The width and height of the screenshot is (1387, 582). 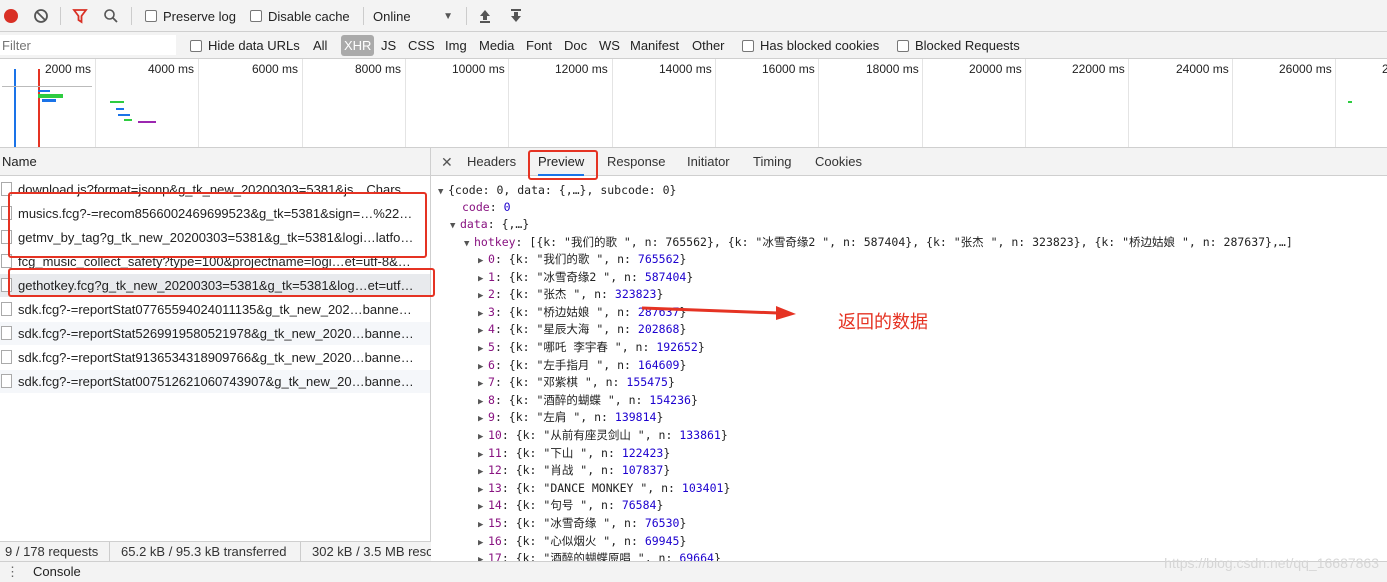 I want to click on tab-timing: Timing, so click(x=772, y=162).